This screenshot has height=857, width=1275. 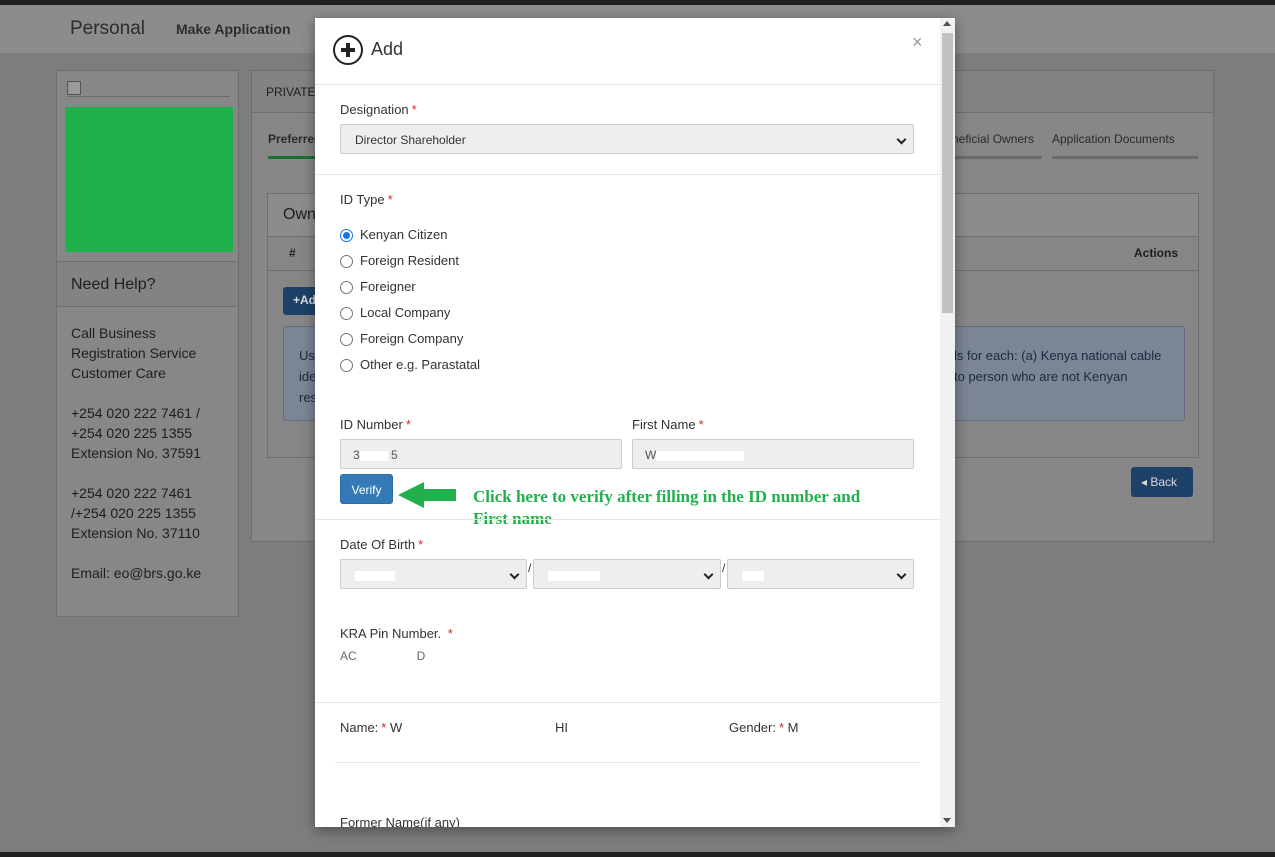 What do you see at coordinates (947, 820) in the screenshot?
I see `scroll-down-icon` at bounding box center [947, 820].